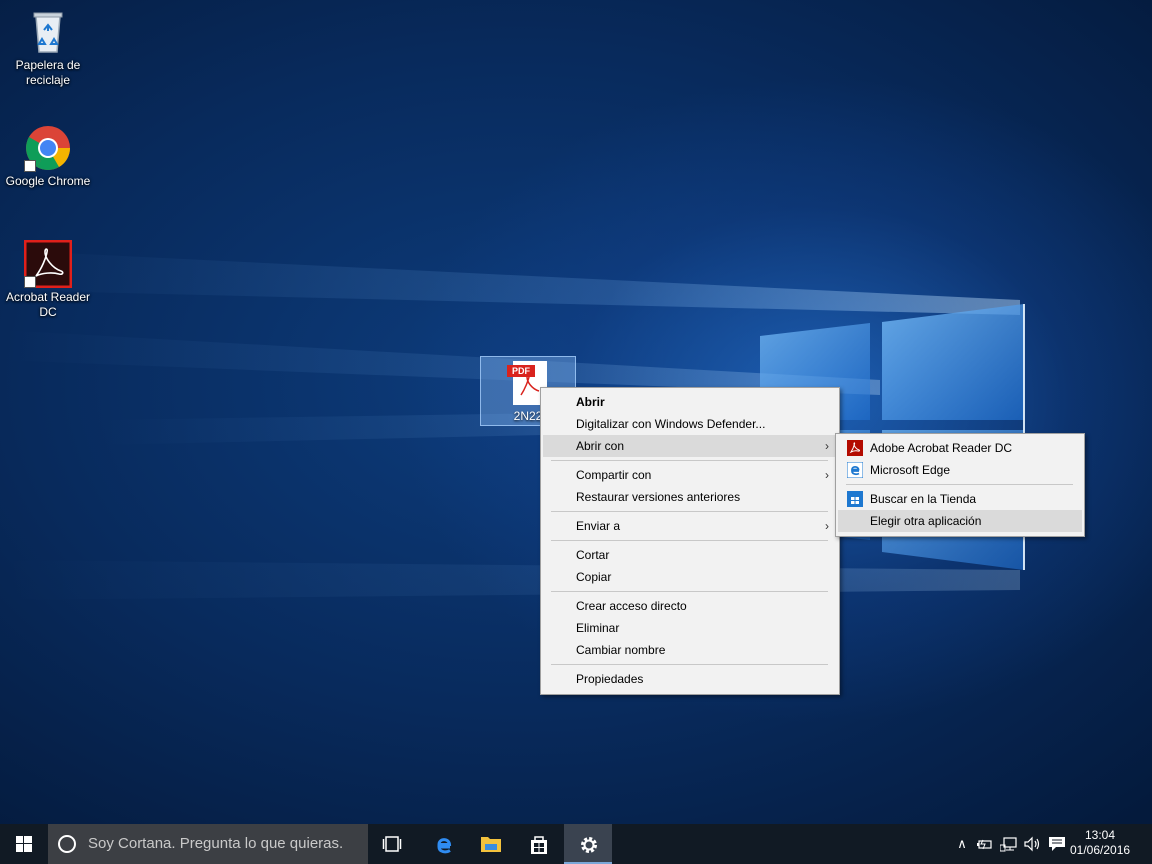 Image resolution: width=1152 pixels, height=864 pixels. What do you see at coordinates (690, 475) in the screenshot?
I see `menu-item-compartir-con: Compartir con ›` at bounding box center [690, 475].